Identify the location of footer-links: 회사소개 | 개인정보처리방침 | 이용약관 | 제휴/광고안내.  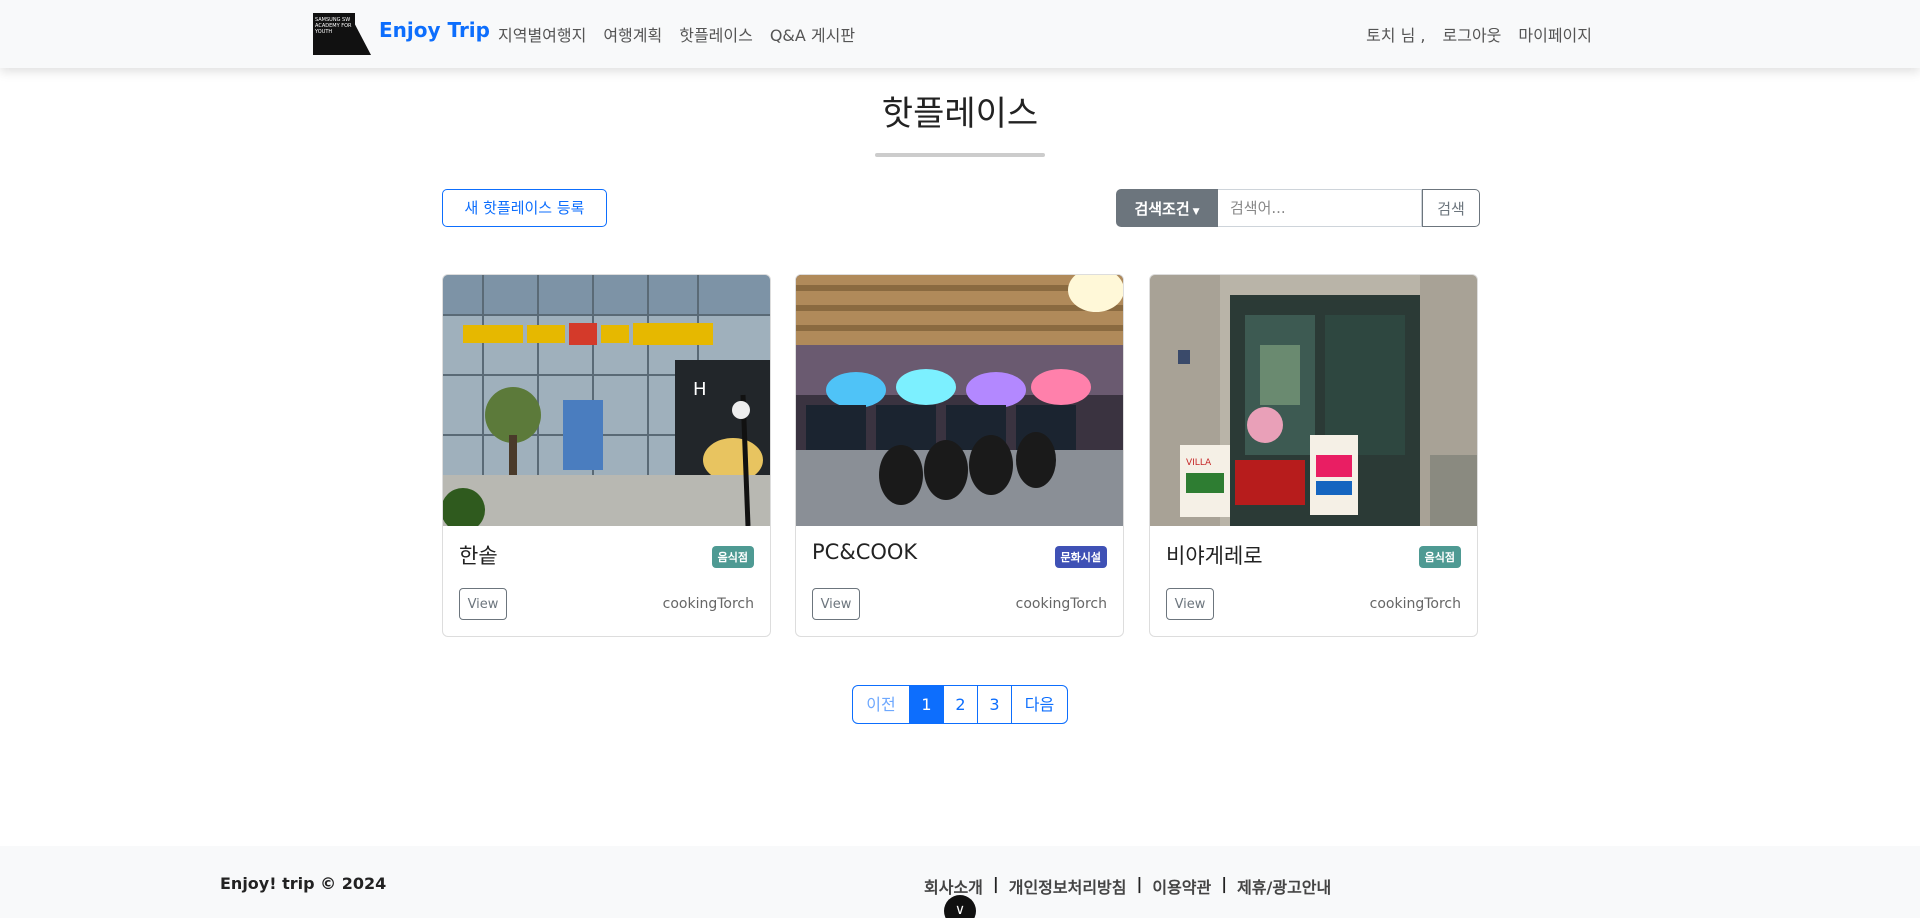
(1127, 886).